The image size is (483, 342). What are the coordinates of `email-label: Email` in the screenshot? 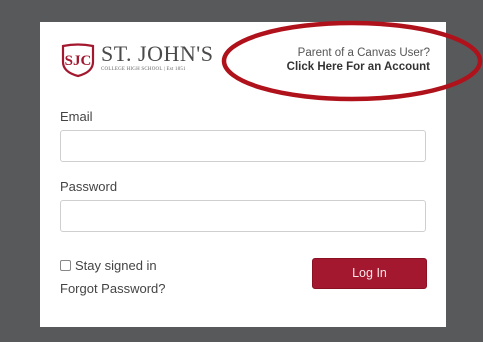 It's located at (76, 116).